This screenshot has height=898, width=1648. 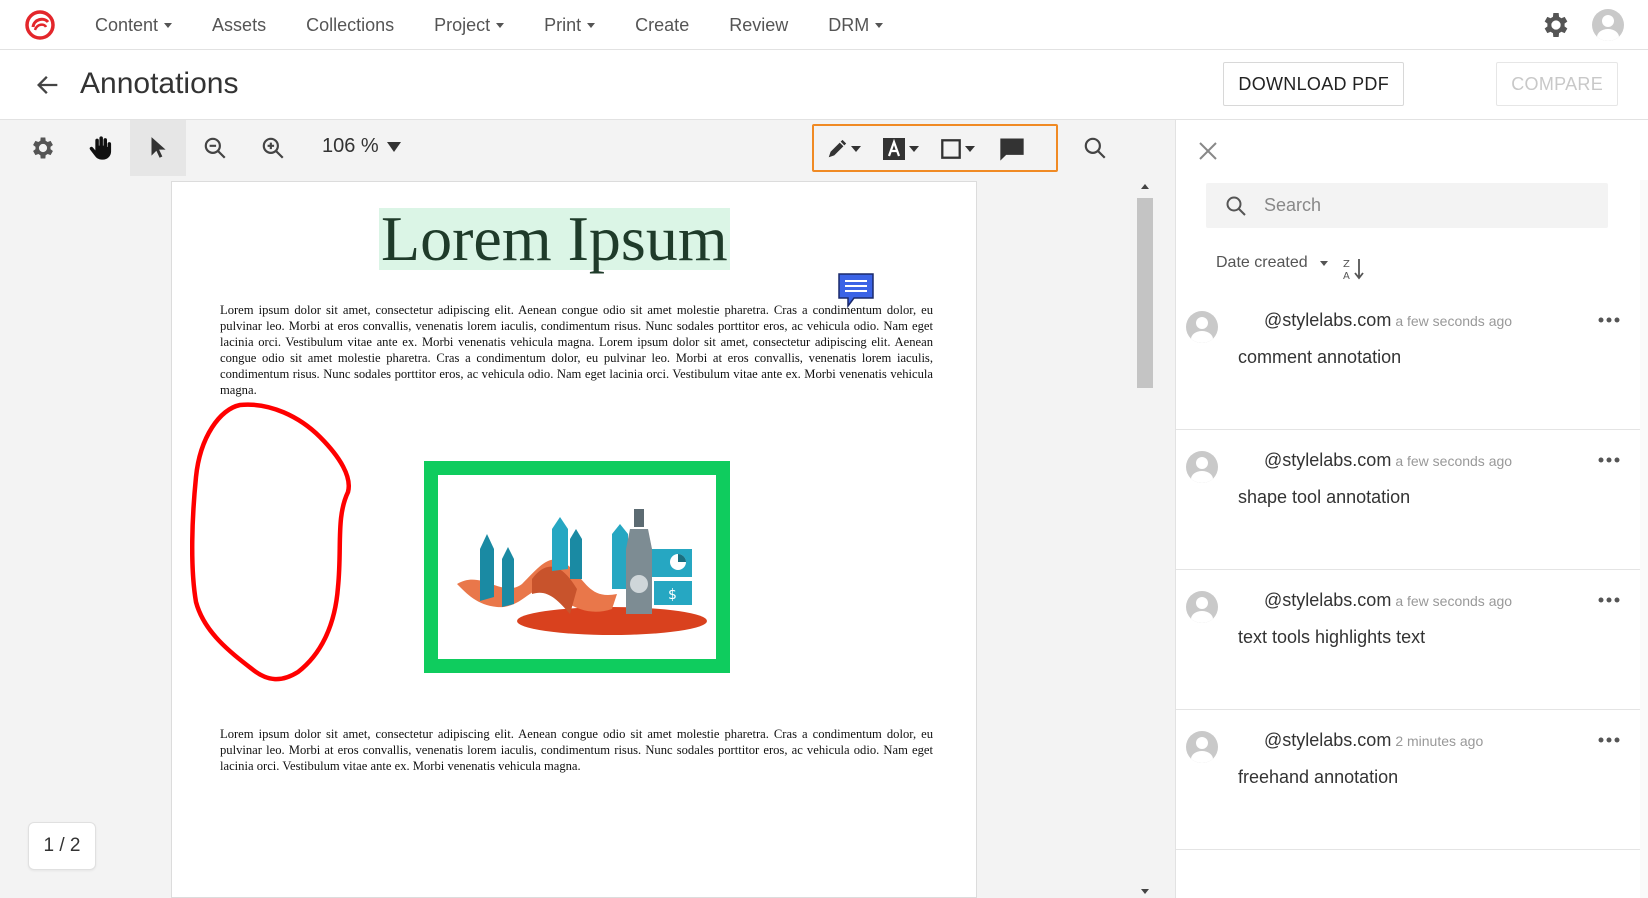 I want to click on back-arrow-icon, so click(x=48, y=85).